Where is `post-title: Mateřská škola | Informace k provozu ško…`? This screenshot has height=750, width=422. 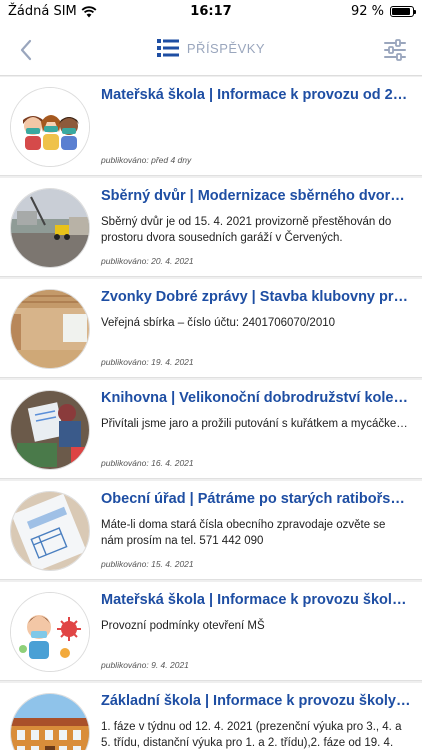
post-title: Mateřská škola | Informace k provozu ško… is located at coordinates (256, 600).